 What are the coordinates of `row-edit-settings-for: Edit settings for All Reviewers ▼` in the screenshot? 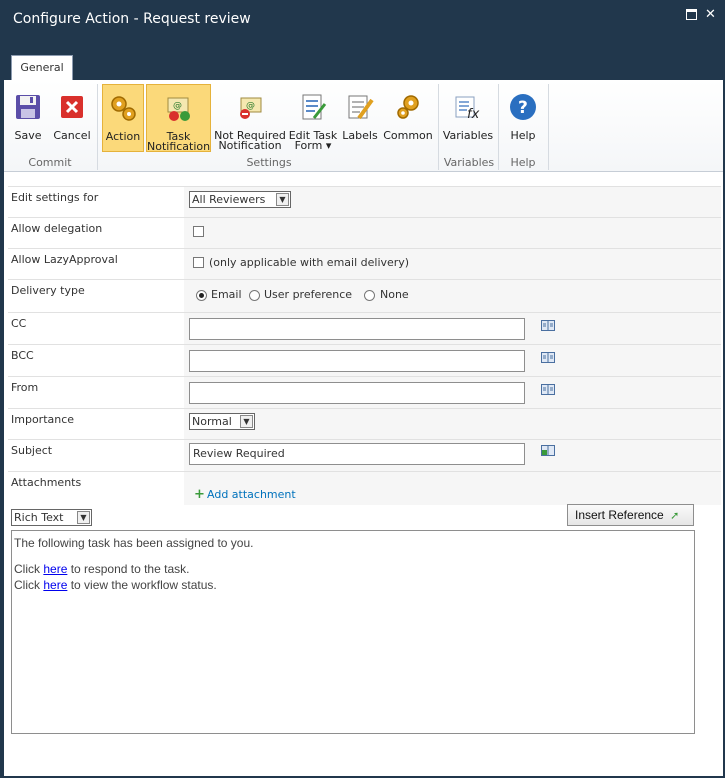 It's located at (364, 201).